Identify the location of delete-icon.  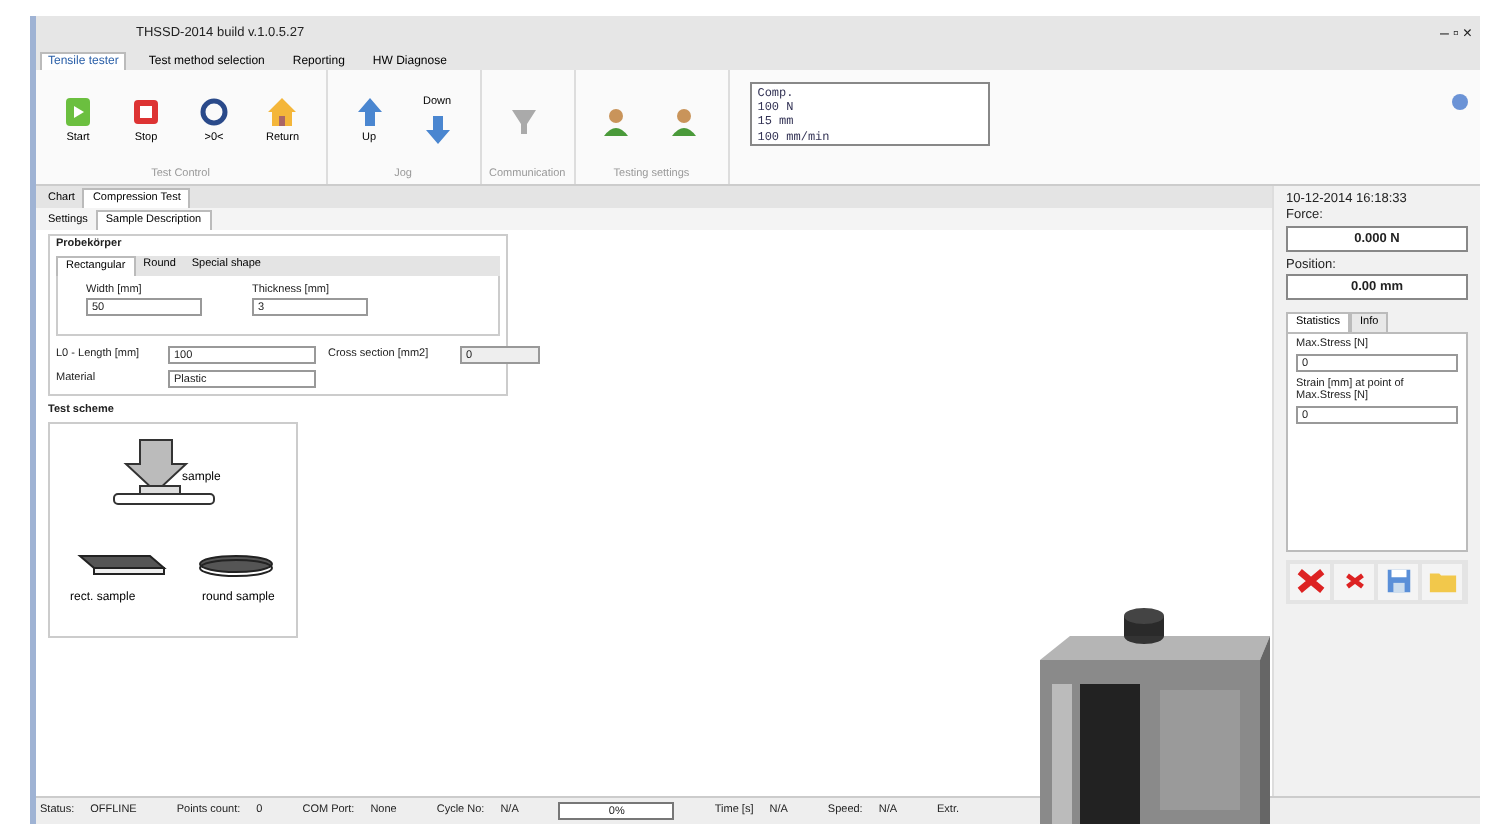
(1310, 581).